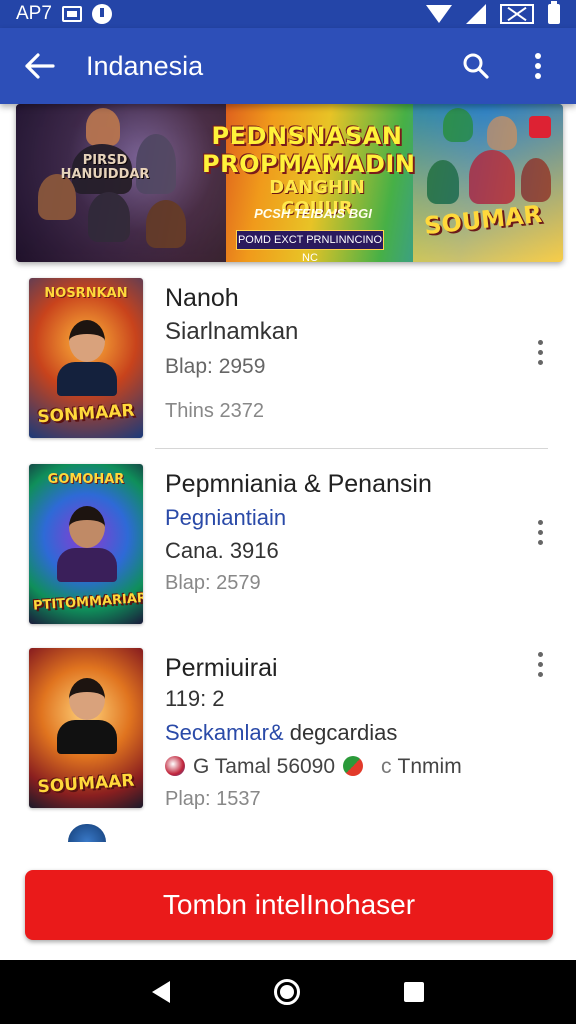 This screenshot has width=576, height=1024. I want to click on item-meta: Blap: 2959, so click(215, 366).